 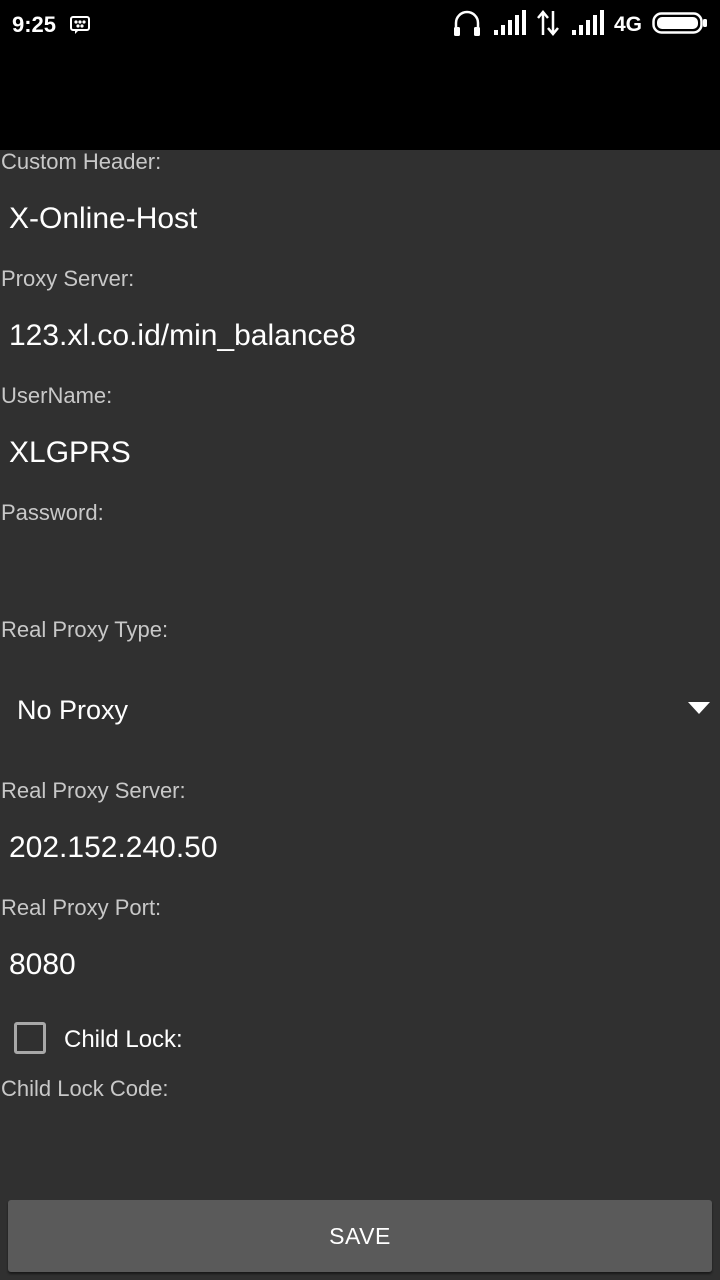 I want to click on child-lock-code-input, so click(x=360, y=1147).